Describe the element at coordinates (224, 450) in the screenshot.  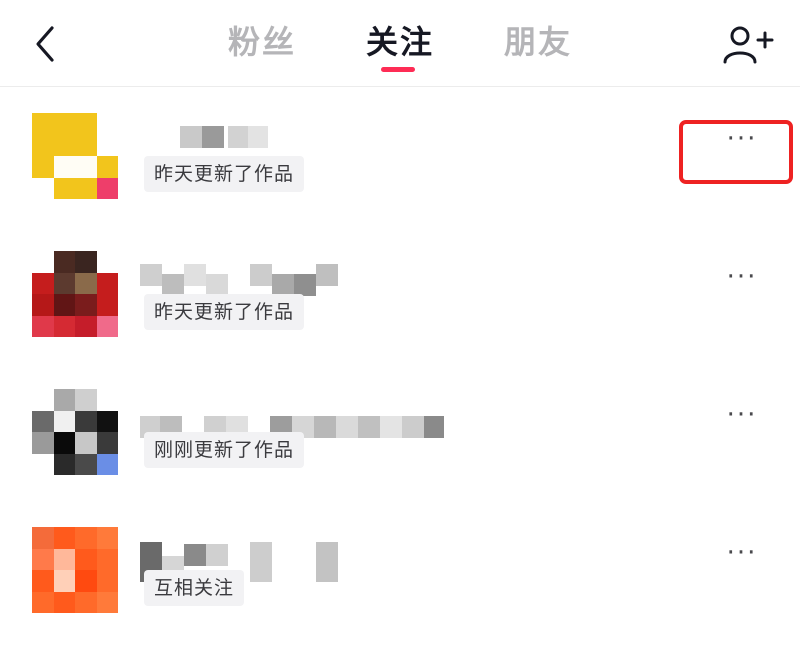
I see `status-tag: 刚刚更新了作品` at that location.